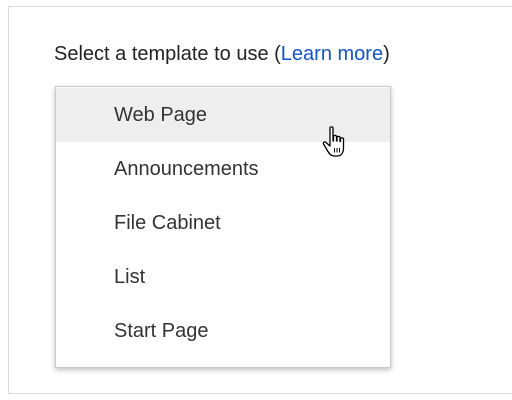 The image size is (512, 400). Describe the element at coordinates (167, 54) in the screenshot. I see `prompt-text: Select a template to use (` at that location.